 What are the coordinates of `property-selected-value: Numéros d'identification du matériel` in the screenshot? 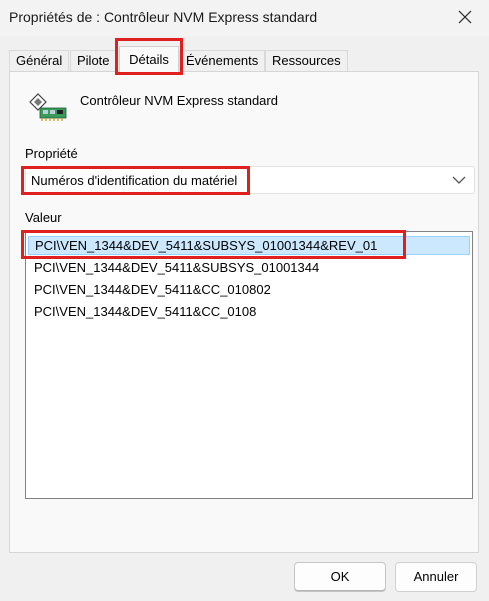 It's located at (134, 180).